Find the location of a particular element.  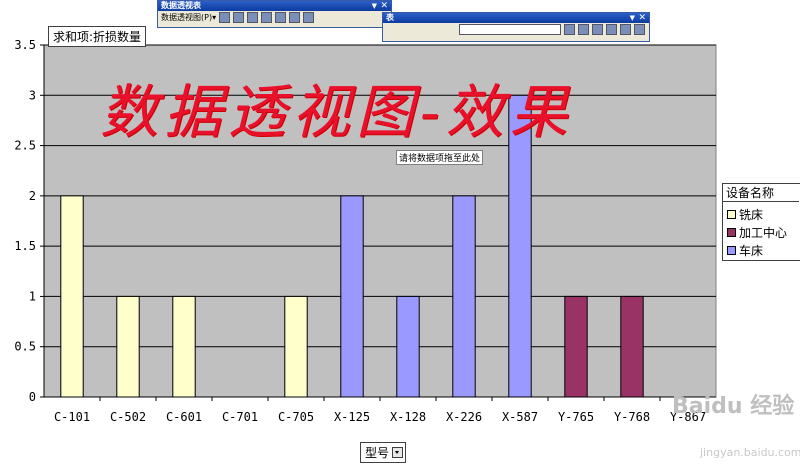

pivot-toolbar: 数据透视表 ▼ ✕ 数据透视图(P)▾ is located at coordinates (274, 14).